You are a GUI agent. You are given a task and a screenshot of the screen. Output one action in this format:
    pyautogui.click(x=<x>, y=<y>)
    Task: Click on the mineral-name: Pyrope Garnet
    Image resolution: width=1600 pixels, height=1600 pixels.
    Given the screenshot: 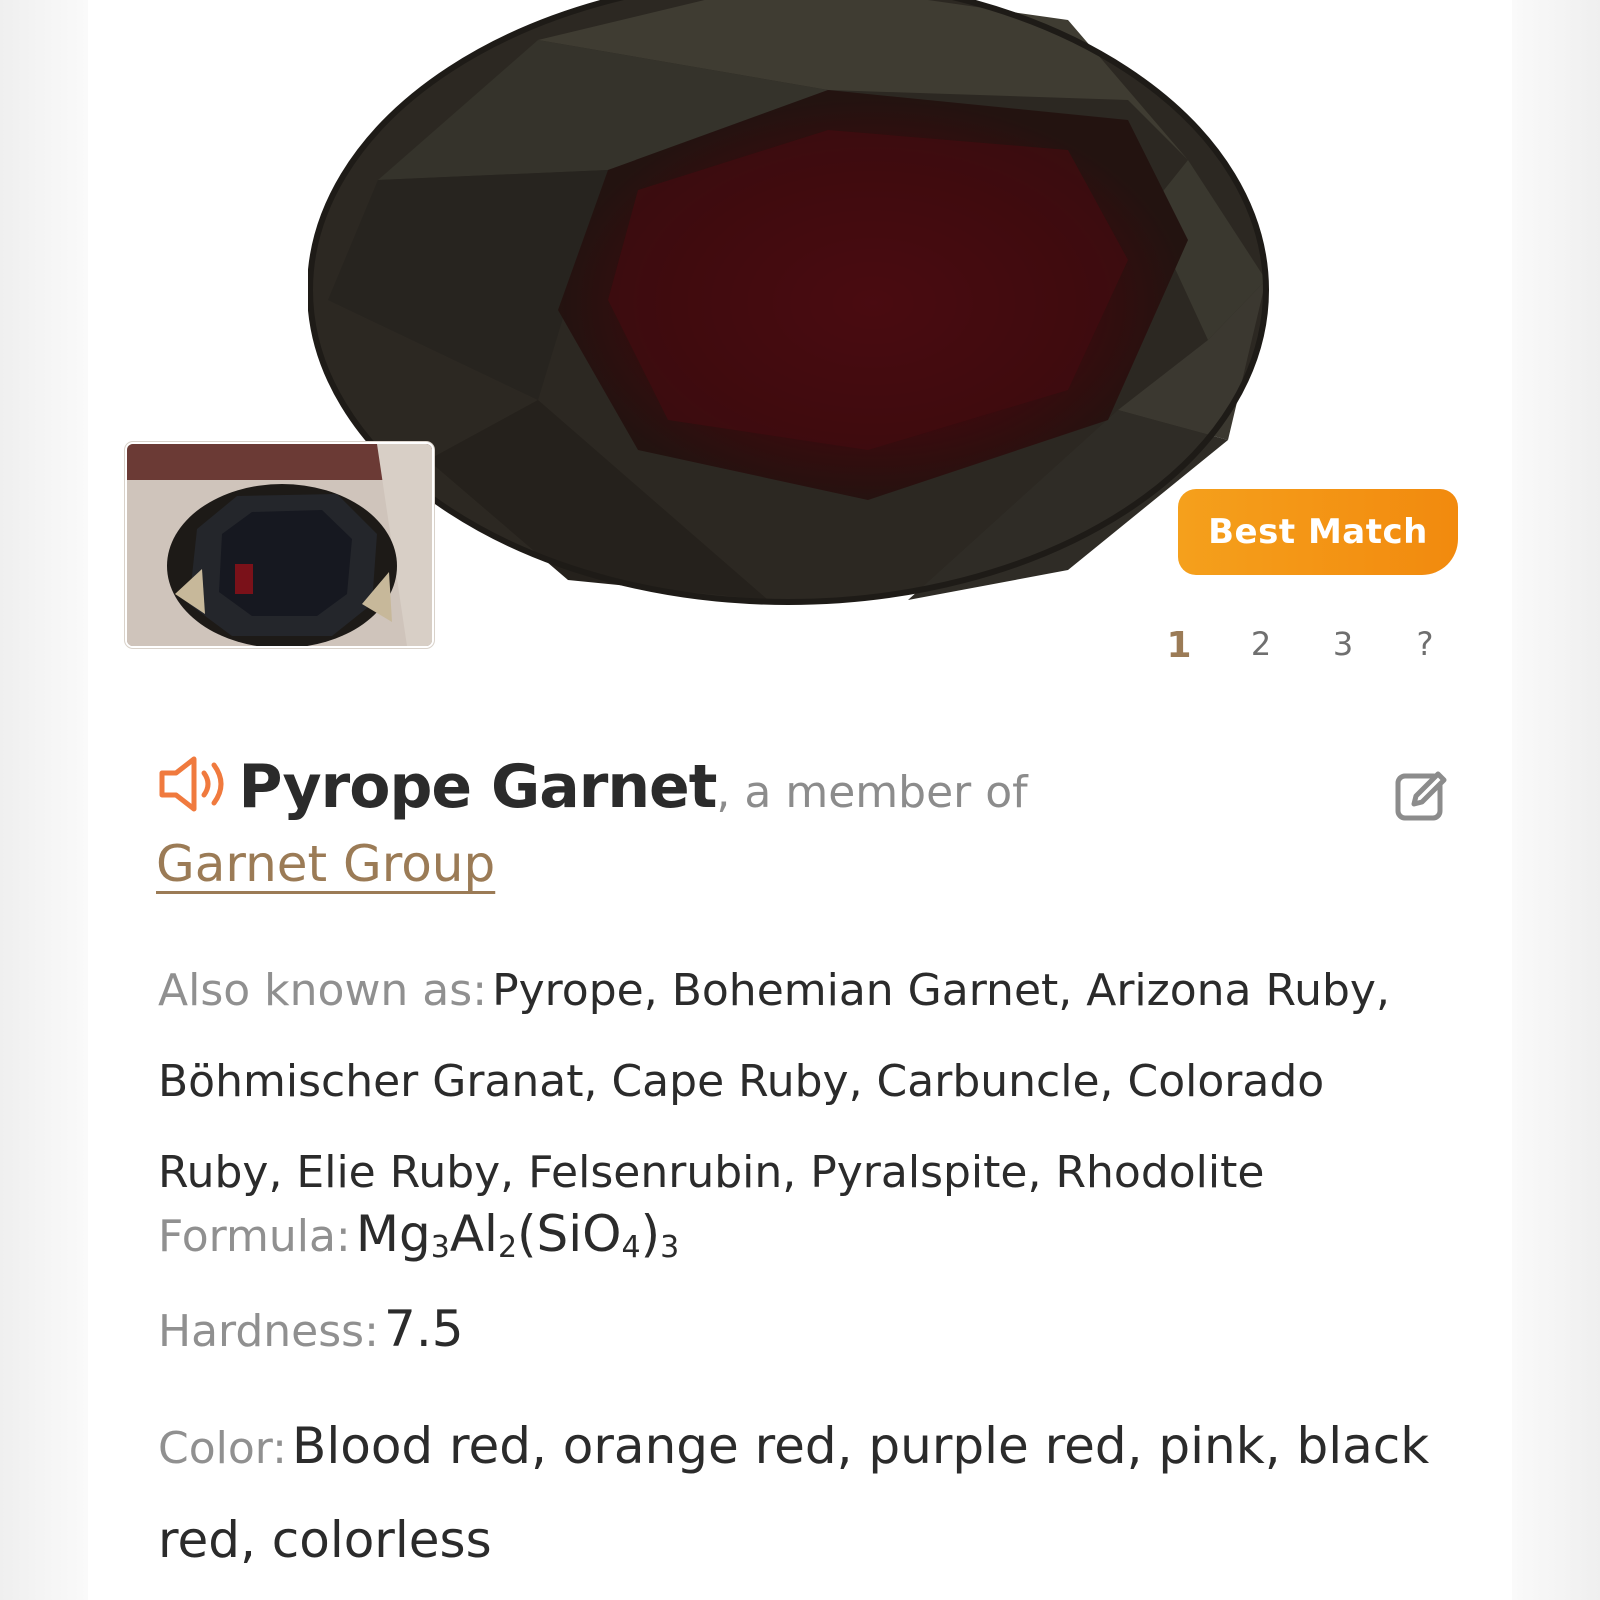 What is the action you would take?
    pyautogui.click(x=477, y=787)
    